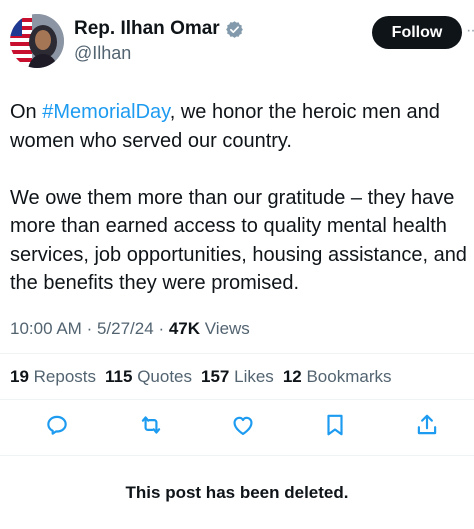 This screenshot has width=474, height=529. Describe the element at coordinates (21, 41) in the screenshot. I see `flag-background` at that location.